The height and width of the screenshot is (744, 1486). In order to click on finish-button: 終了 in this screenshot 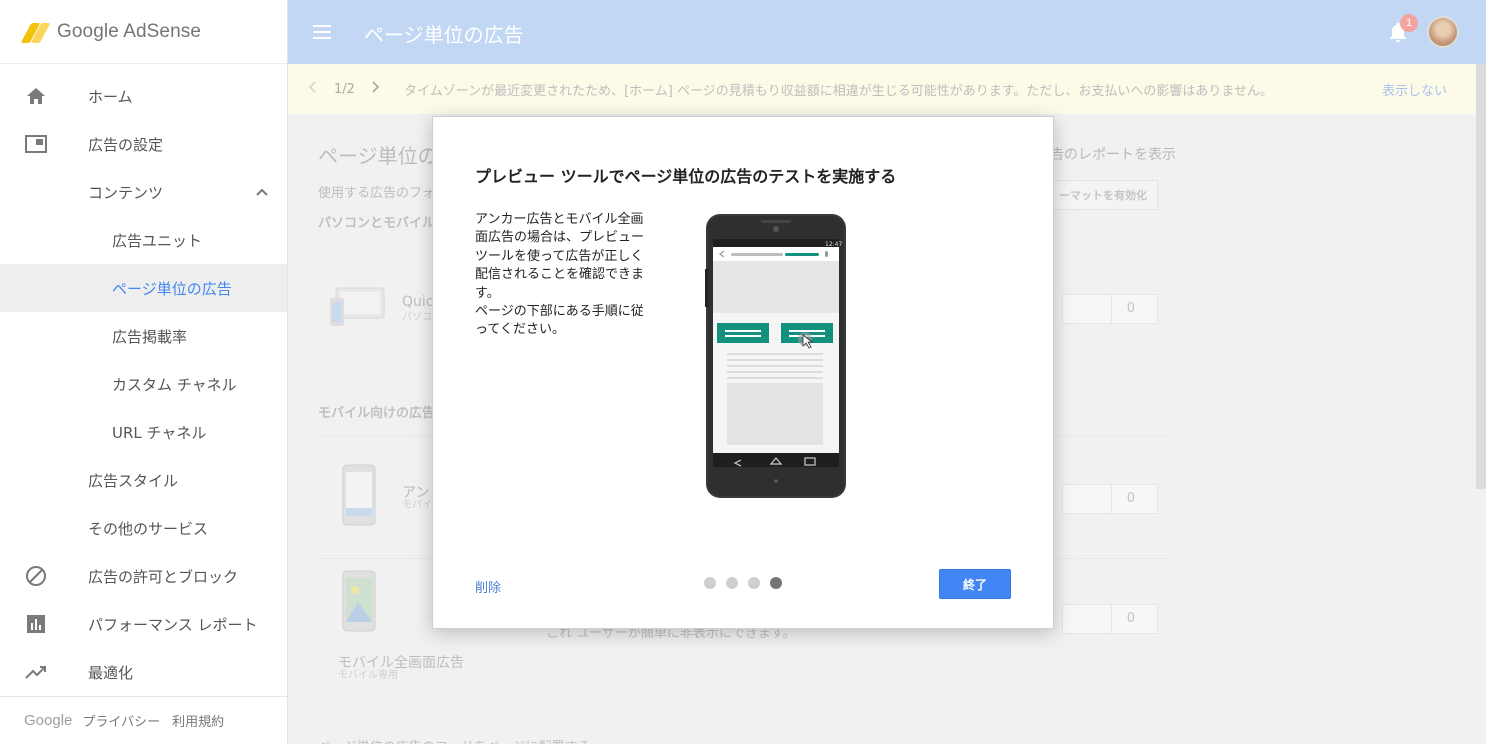, I will do `click(975, 584)`.